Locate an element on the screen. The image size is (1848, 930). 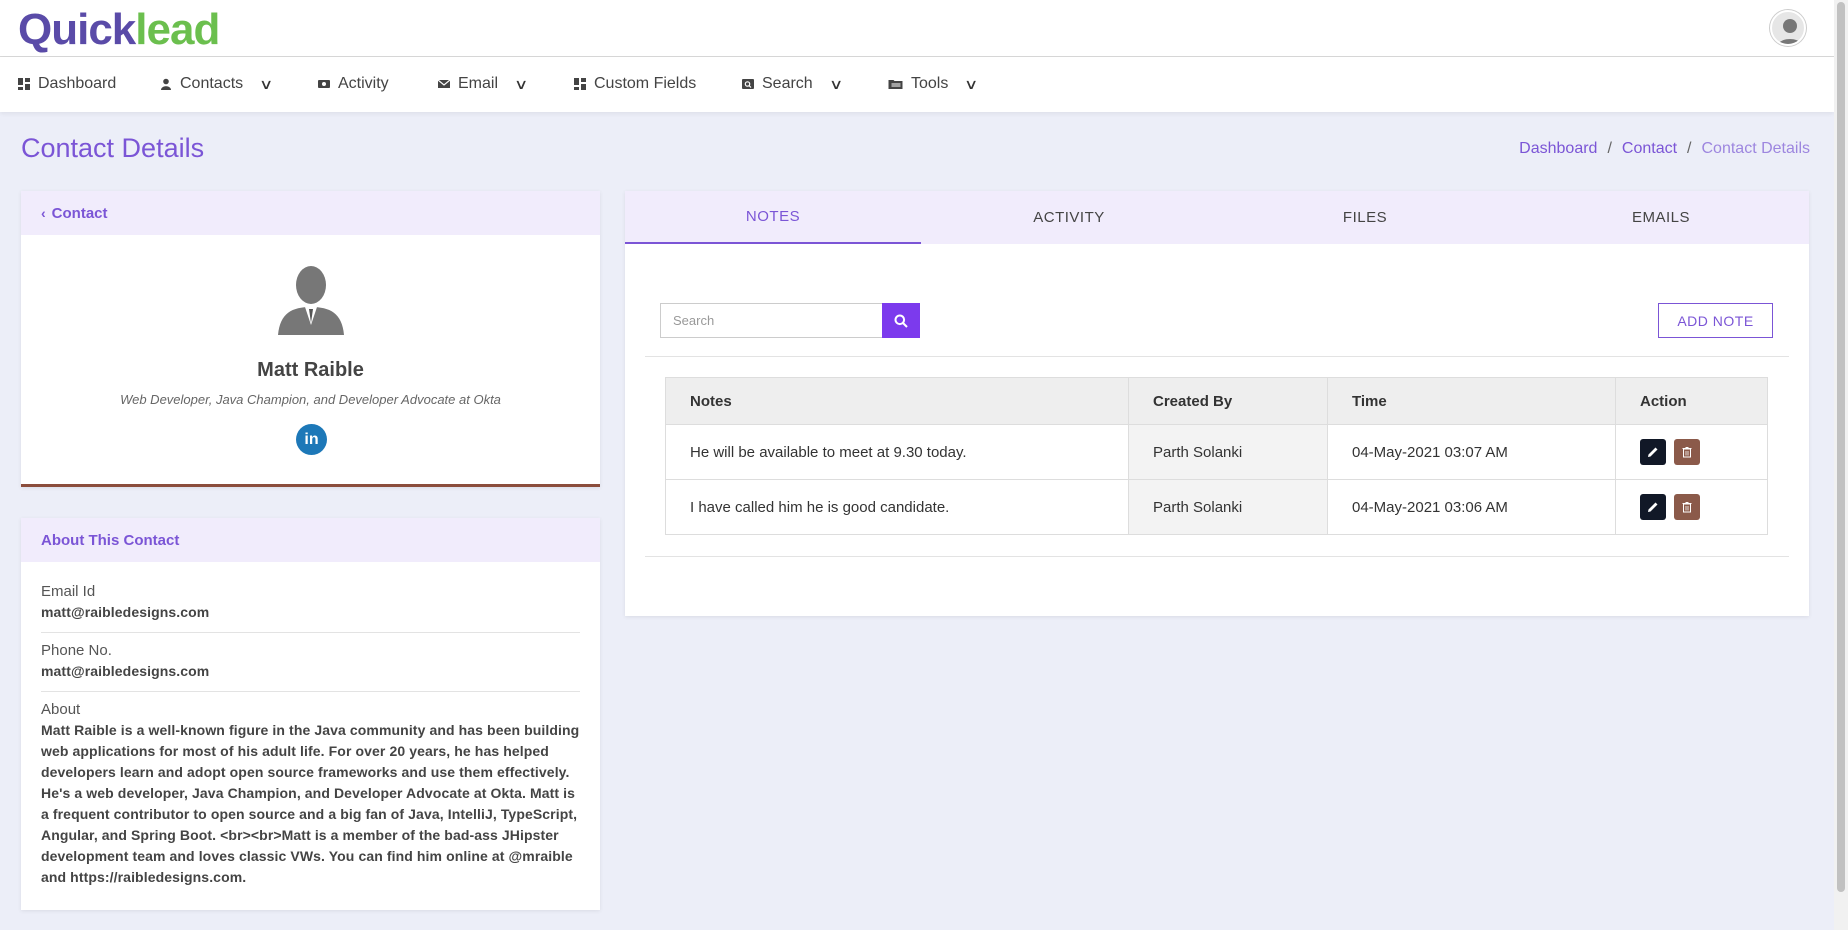
nav-contacts: Contacts ∨ is located at coordinates (217, 84).